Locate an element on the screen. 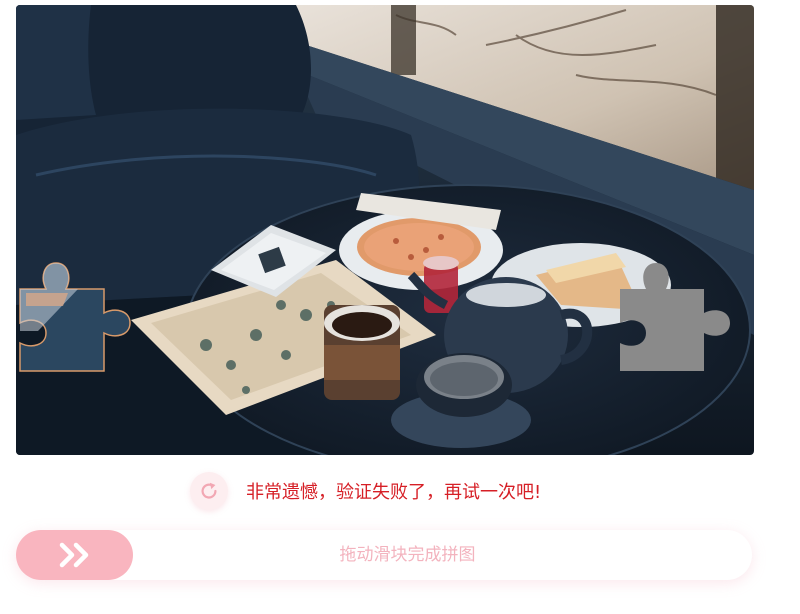  refresh-button is located at coordinates (209, 491).